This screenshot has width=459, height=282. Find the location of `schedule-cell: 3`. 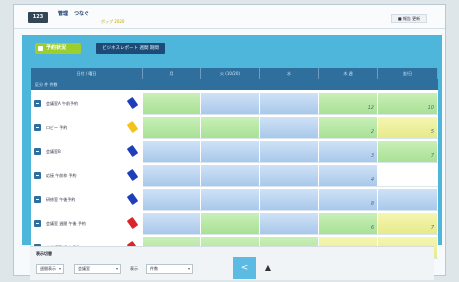

schedule-cell: 3 is located at coordinates (348, 151).